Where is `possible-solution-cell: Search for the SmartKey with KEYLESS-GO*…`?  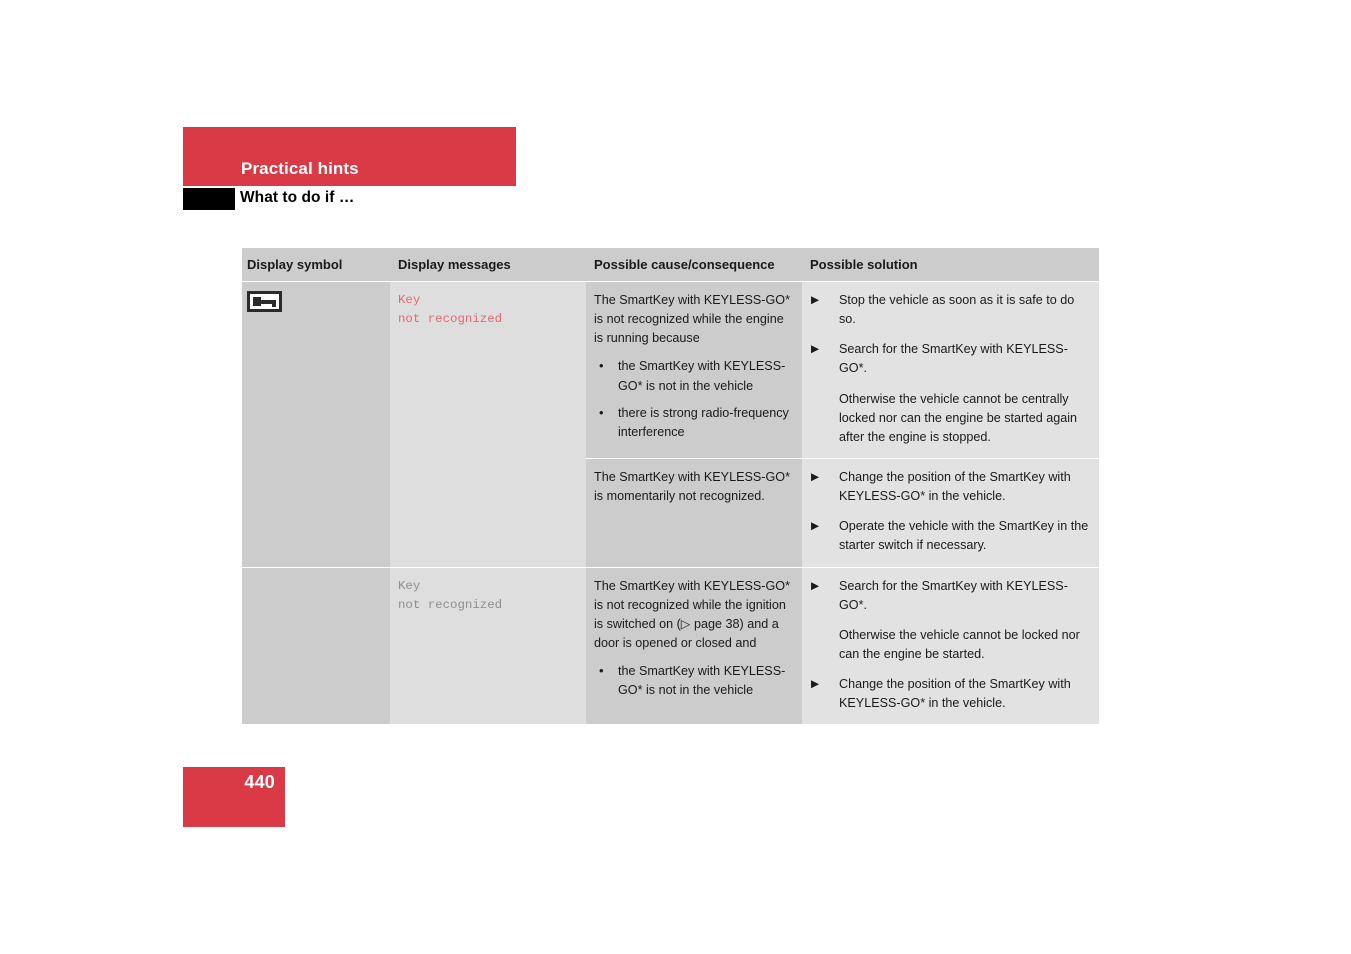 possible-solution-cell: Search for the SmartKey with KEYLESS-GO*… is located at coordinates (950, 645).